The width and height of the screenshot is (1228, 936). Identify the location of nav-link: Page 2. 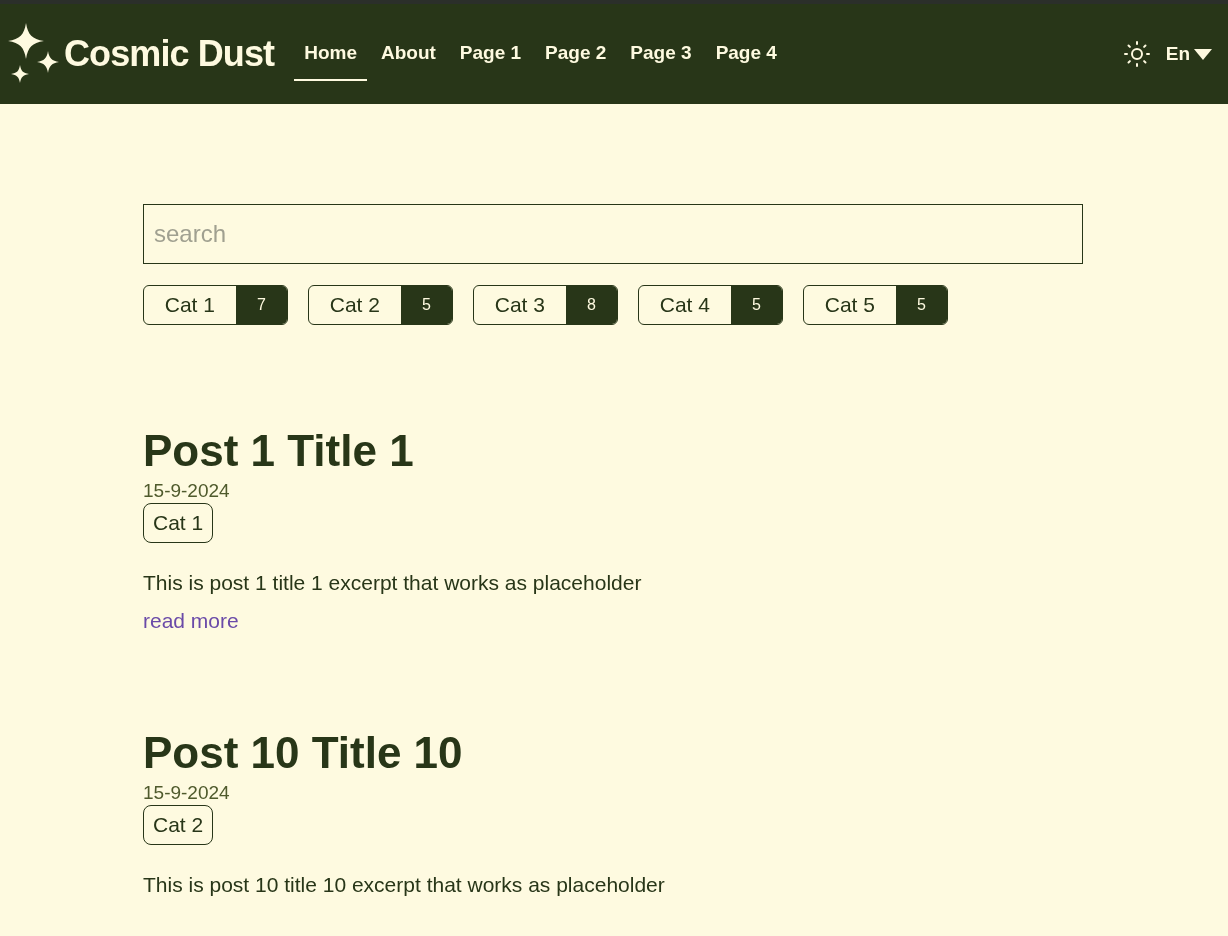
(576, 54).